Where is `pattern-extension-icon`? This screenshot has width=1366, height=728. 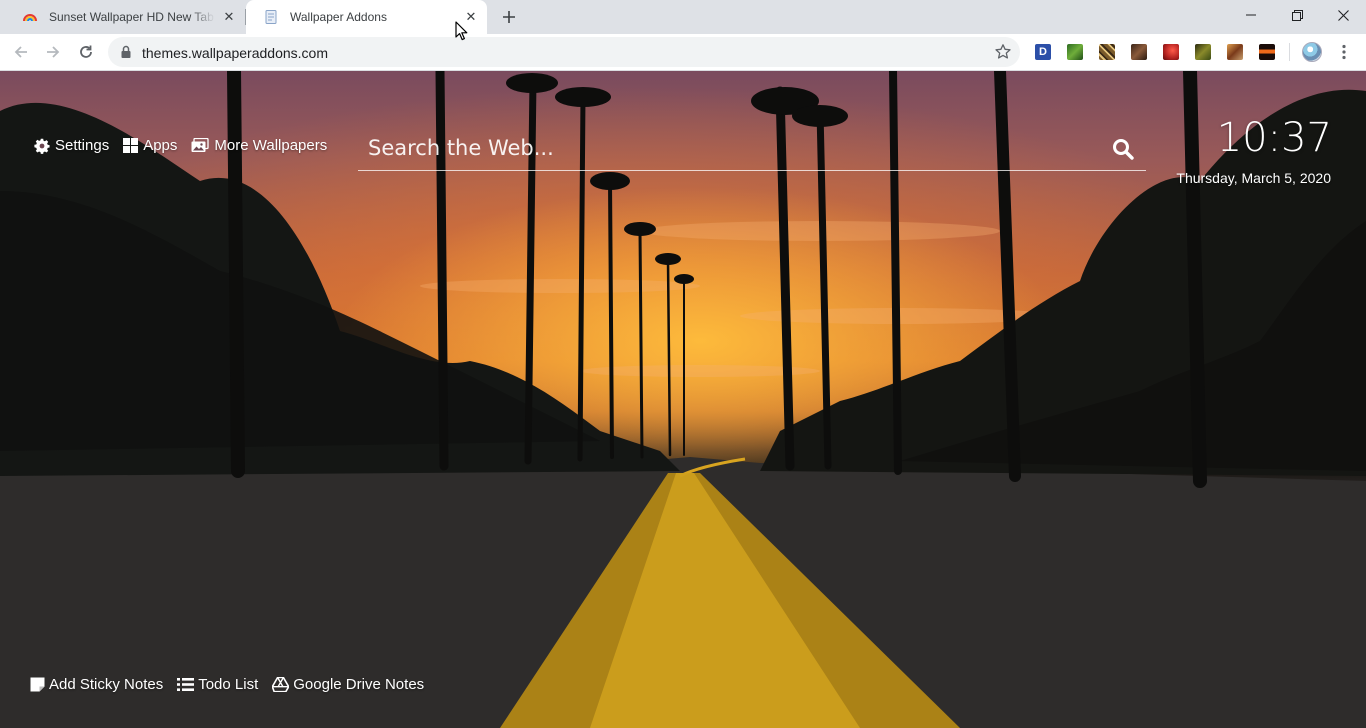
pattern-extension-icon is located at coordinates (1107, 52).